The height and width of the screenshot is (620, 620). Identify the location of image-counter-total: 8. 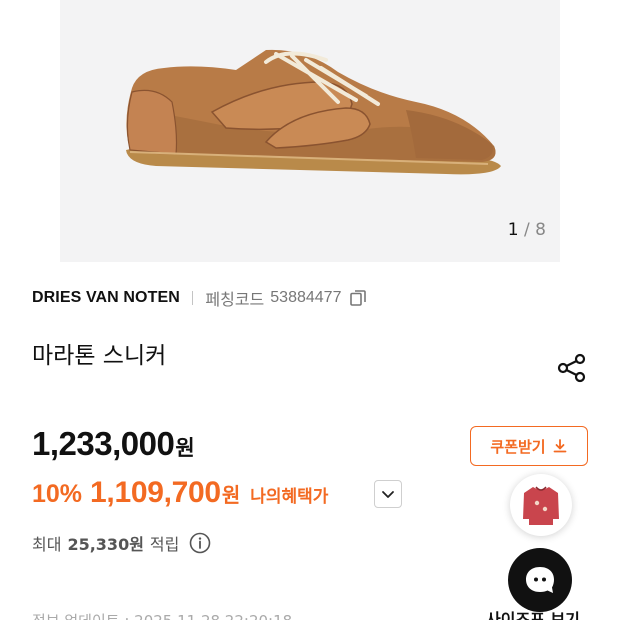
(540, 230).